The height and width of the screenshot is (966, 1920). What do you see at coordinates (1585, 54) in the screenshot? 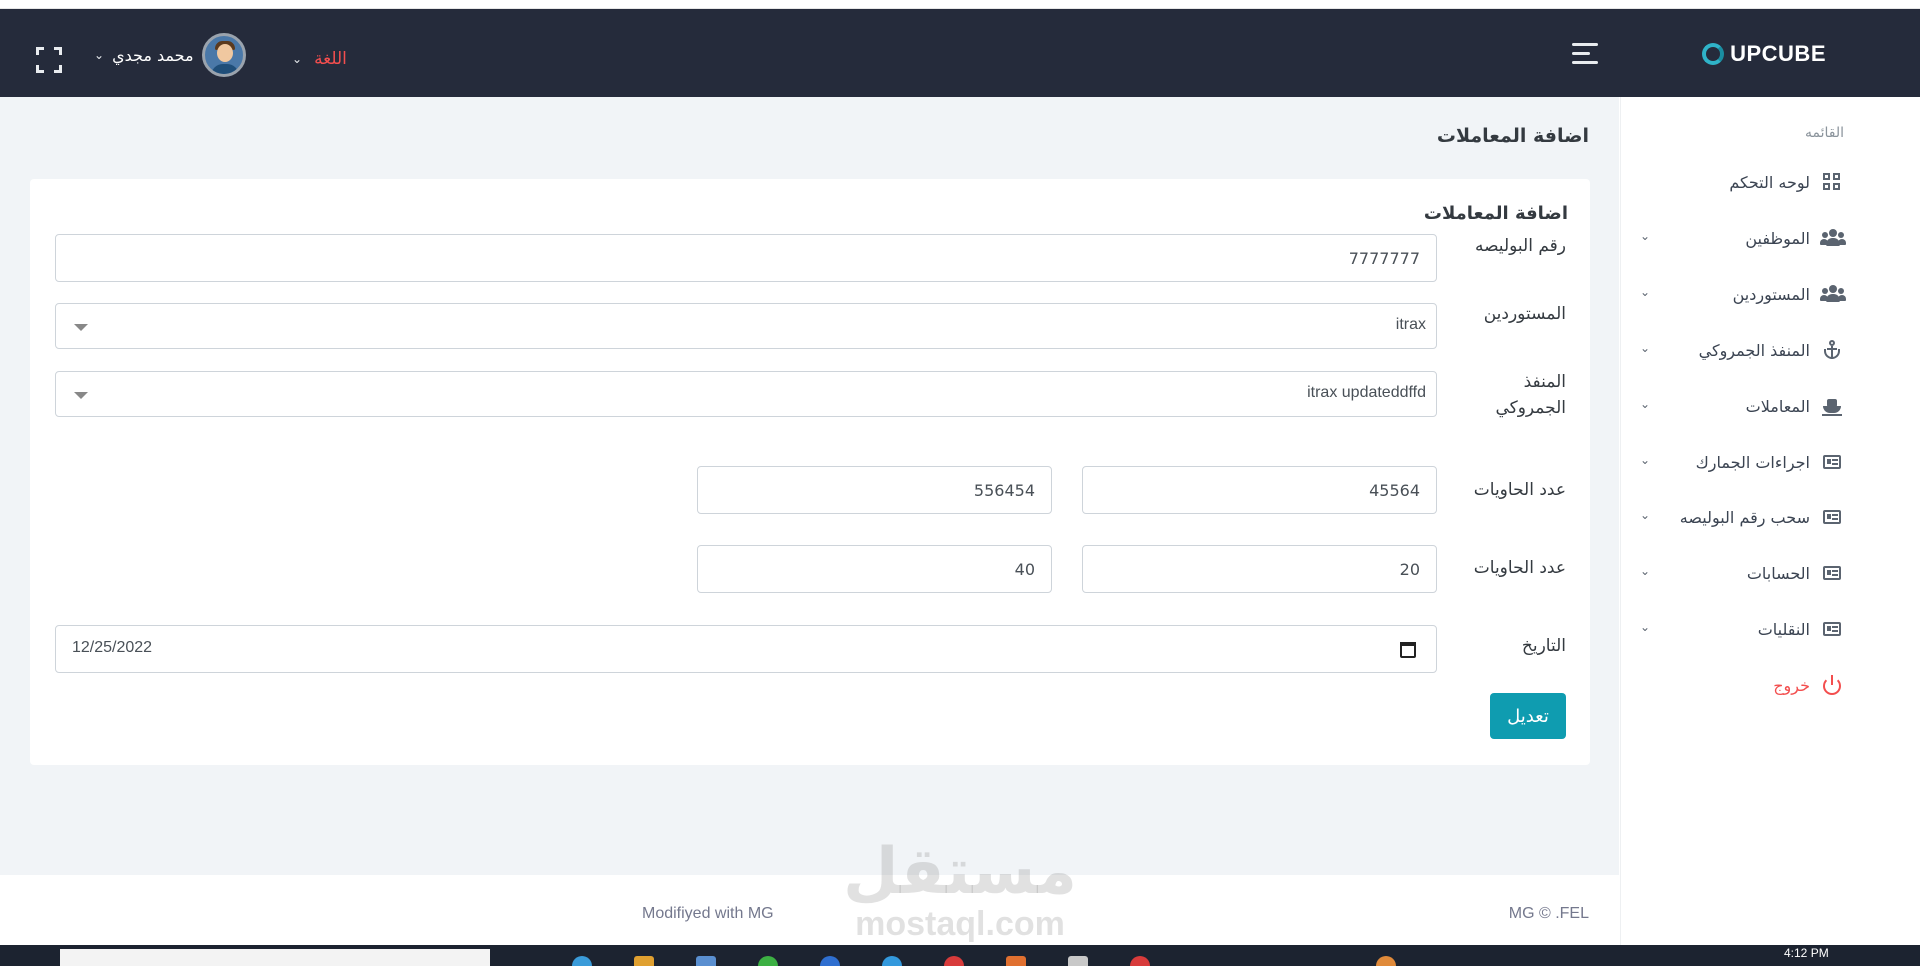
I see `menu-toggle-icon` at bounding box center [1585, 54].